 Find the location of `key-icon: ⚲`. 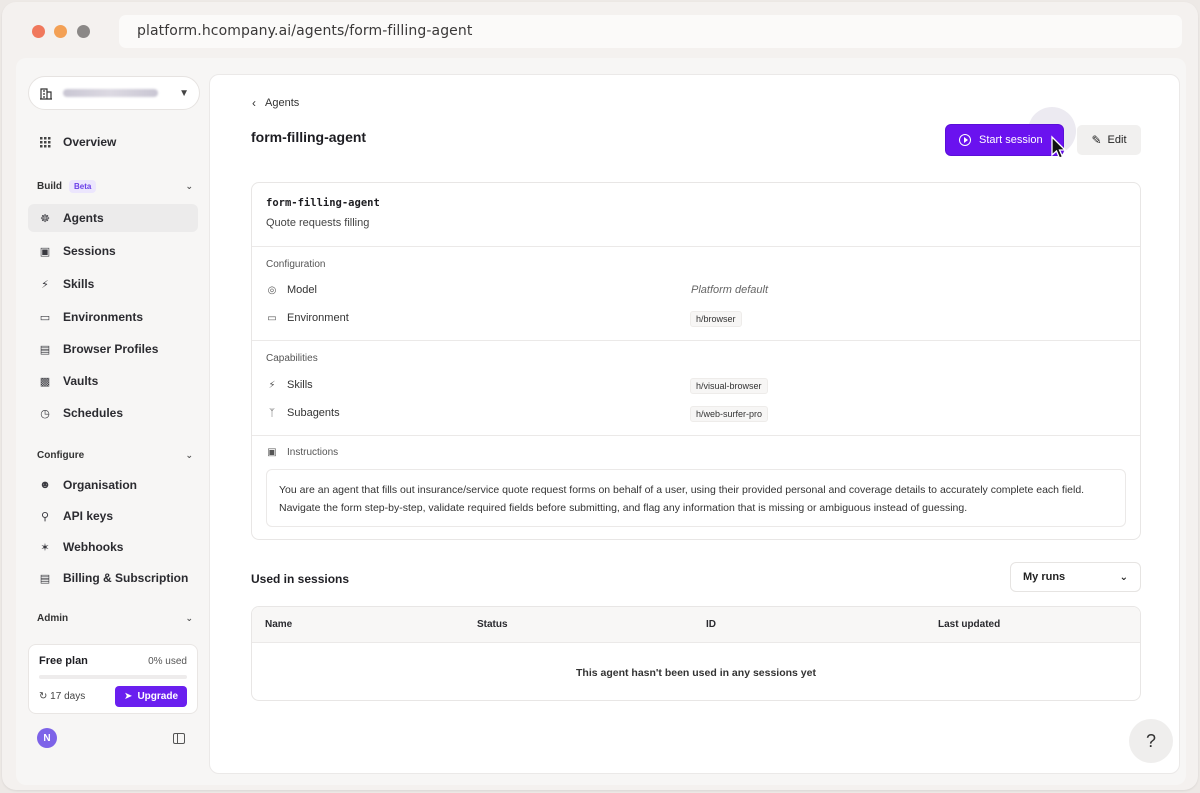

key-icon: ⚲ is located at coordinates (45, 516).